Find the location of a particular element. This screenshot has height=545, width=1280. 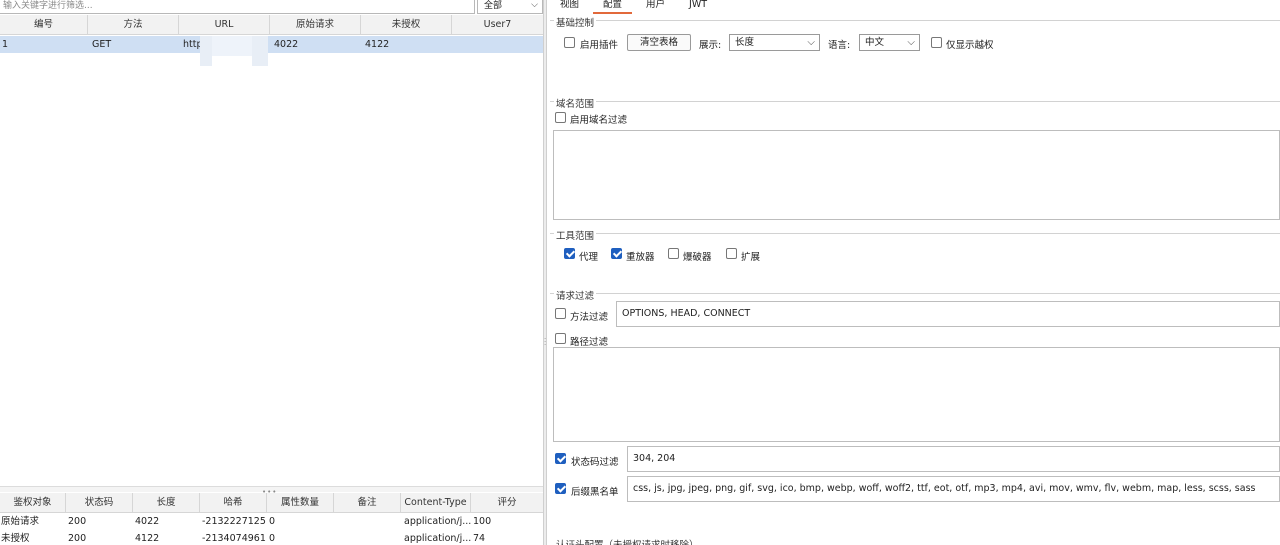

column-header-id: 编号 is located at coordinates (44, 25).